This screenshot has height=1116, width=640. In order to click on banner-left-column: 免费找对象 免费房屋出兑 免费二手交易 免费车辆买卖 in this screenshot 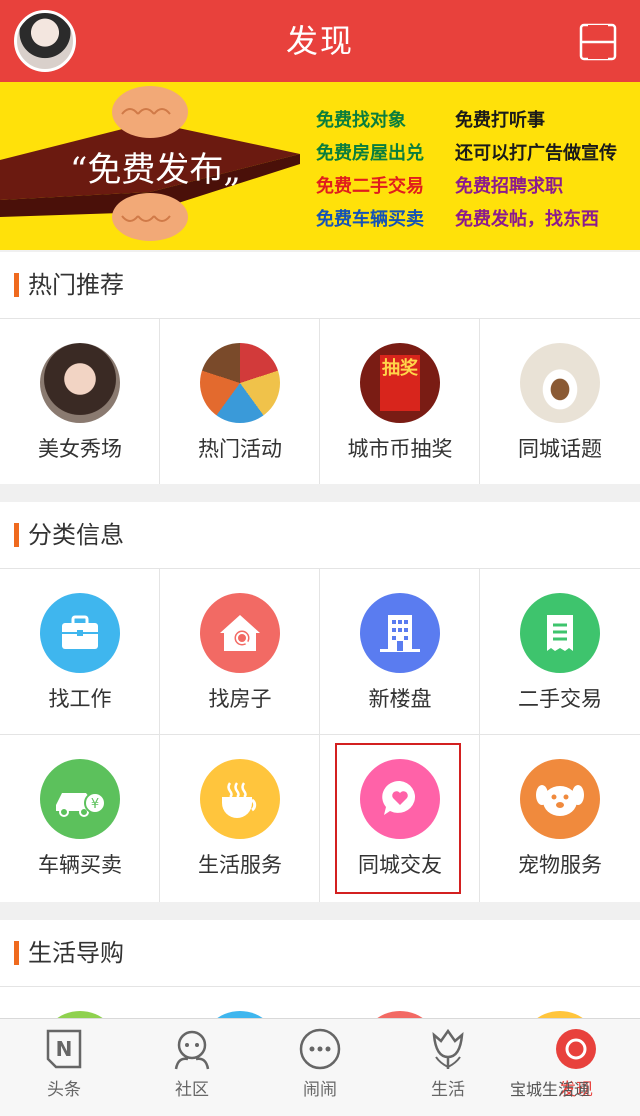, I will do `click(370, 170)`.